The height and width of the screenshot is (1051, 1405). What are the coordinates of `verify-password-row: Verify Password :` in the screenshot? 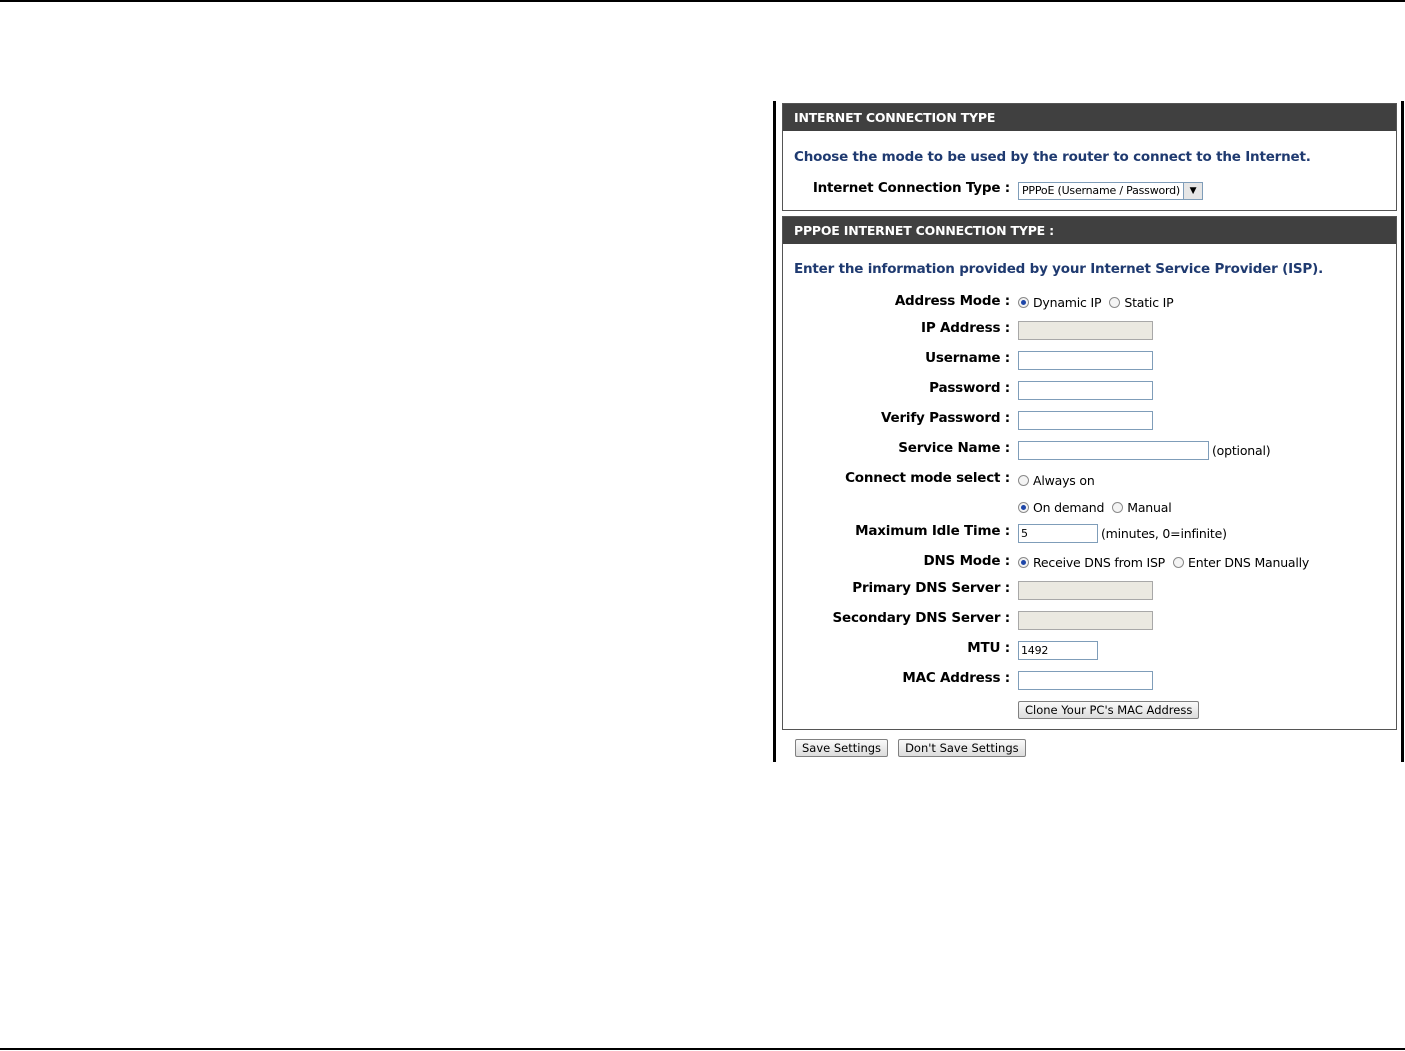 It's located at (1089, 421).